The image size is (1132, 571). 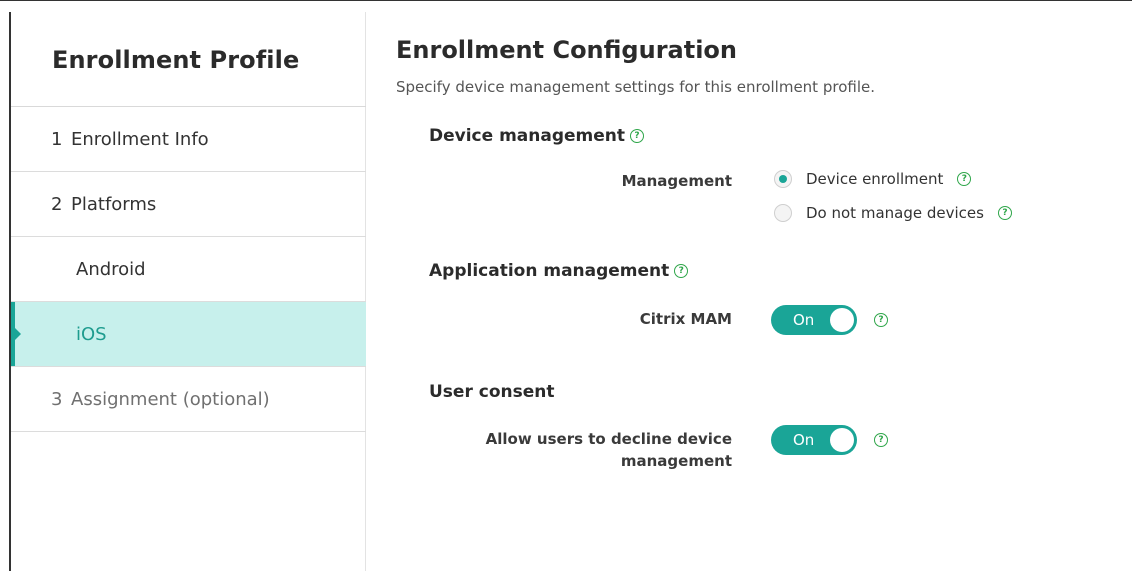 I want to click on management-label: Management, so click(x=676, y=181).